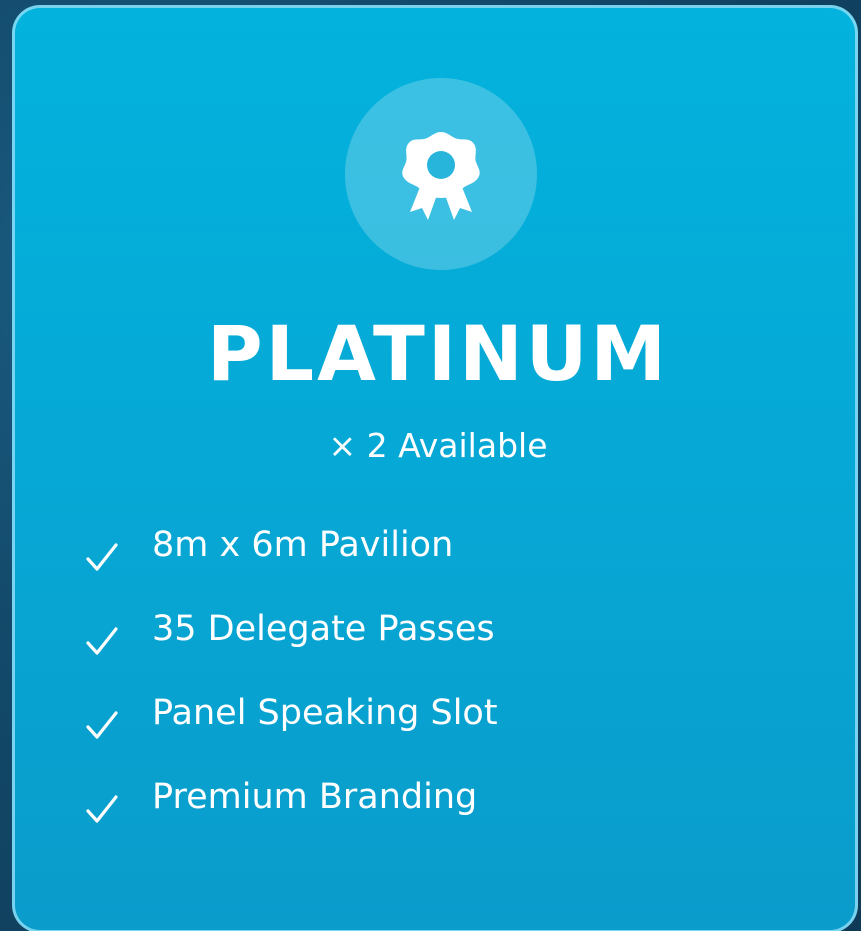 Image resolution: width=861 pixels, height=931 pixels. I want to click on award-ribbon-icon, so click(441, 176).